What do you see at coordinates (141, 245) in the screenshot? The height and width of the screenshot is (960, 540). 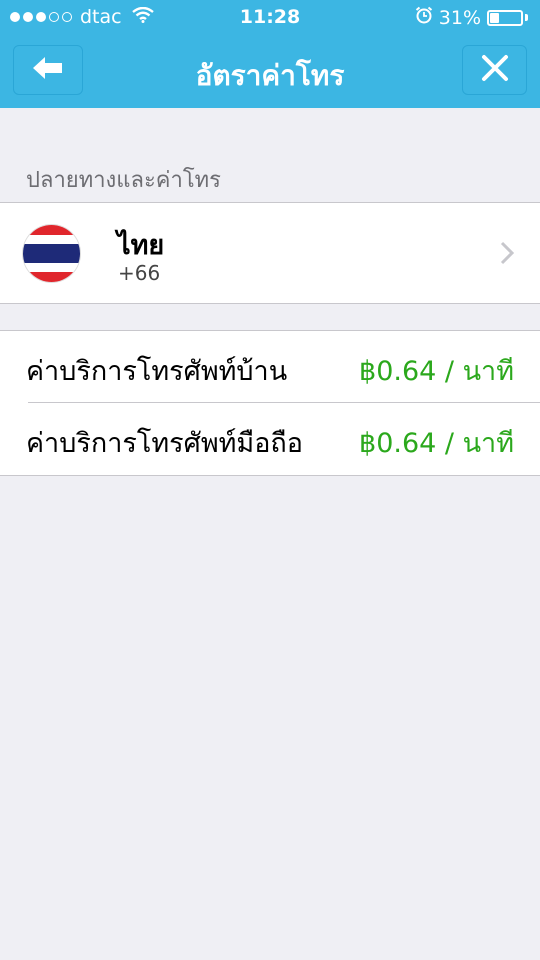 I see `country-name: ไทย` at bounding box center [141, 245].